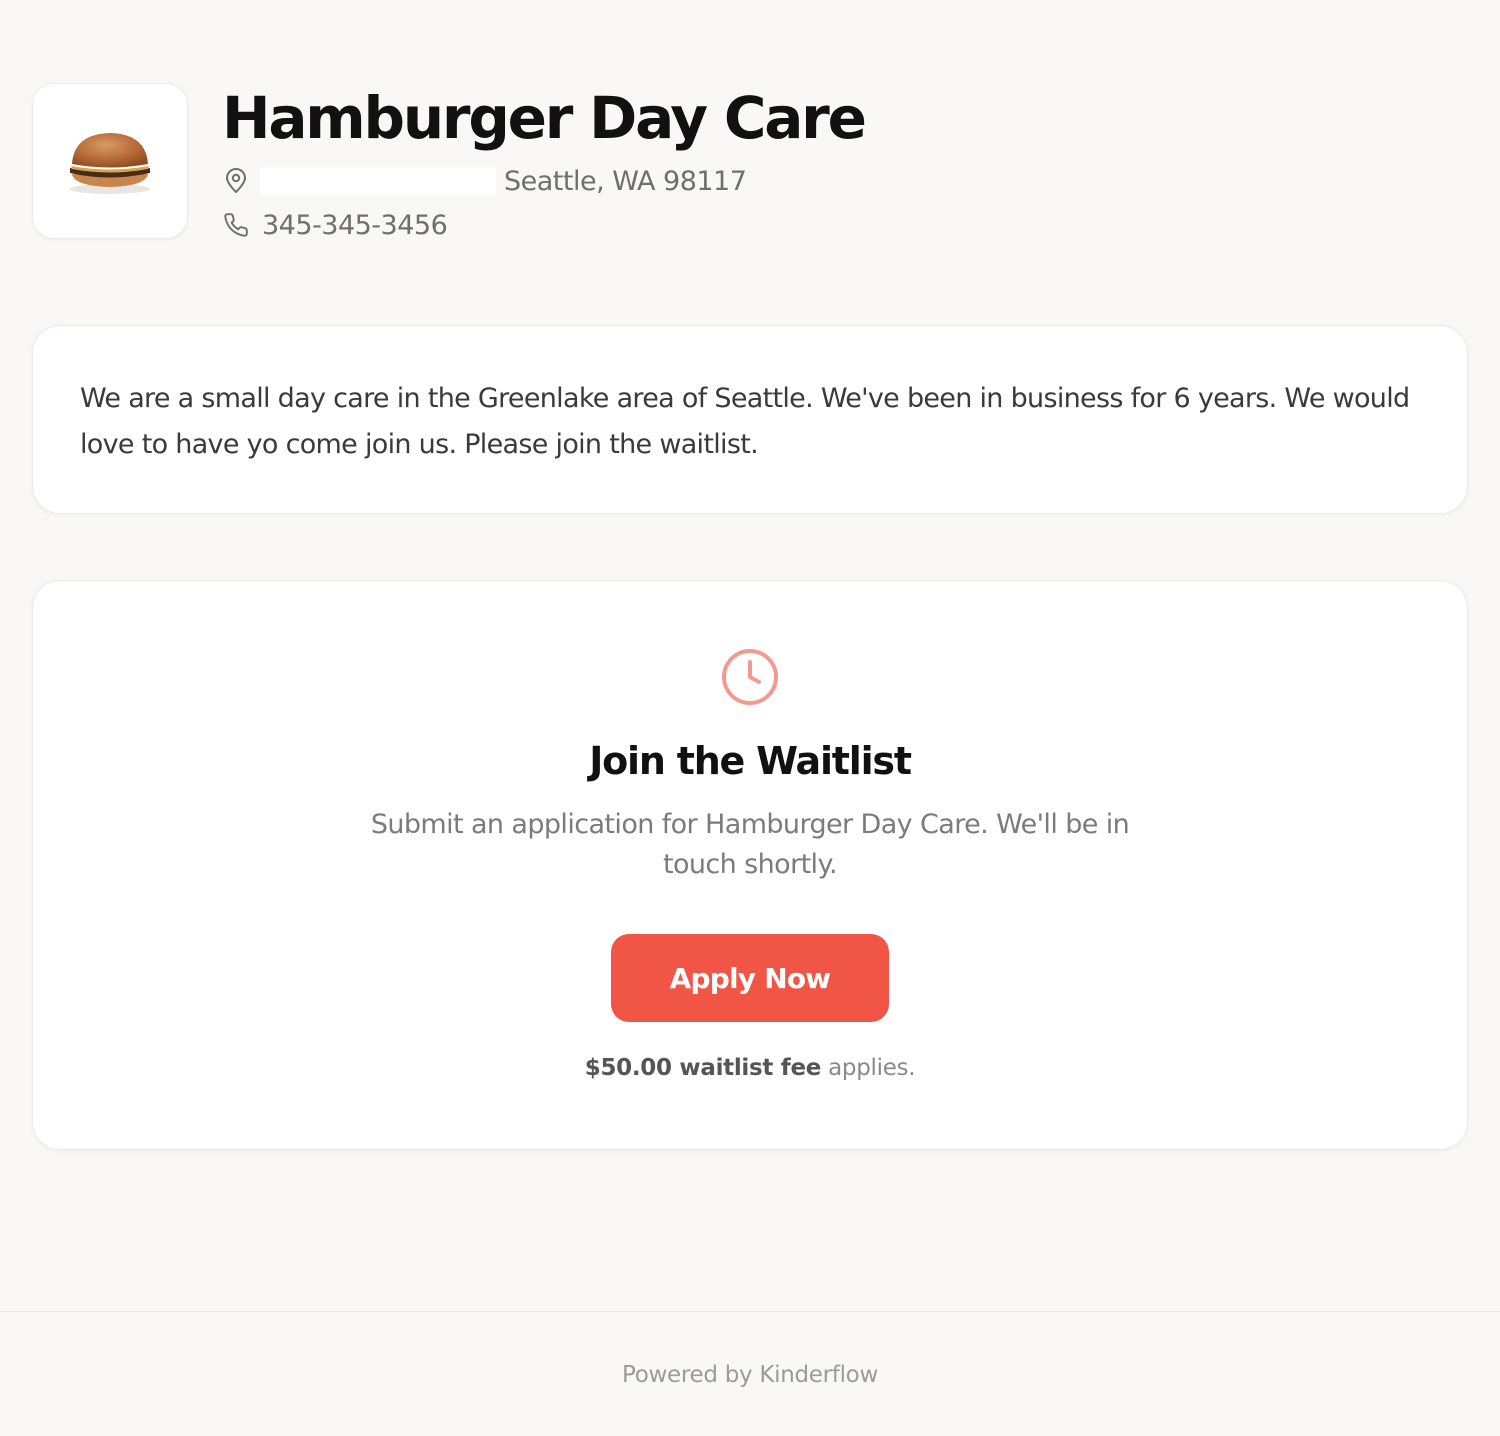  What do you see at coordinates (868, 1068) in the screenshot?
I see `waitlist-fee-suffix: applies.` at bounding box center [868, 1068].